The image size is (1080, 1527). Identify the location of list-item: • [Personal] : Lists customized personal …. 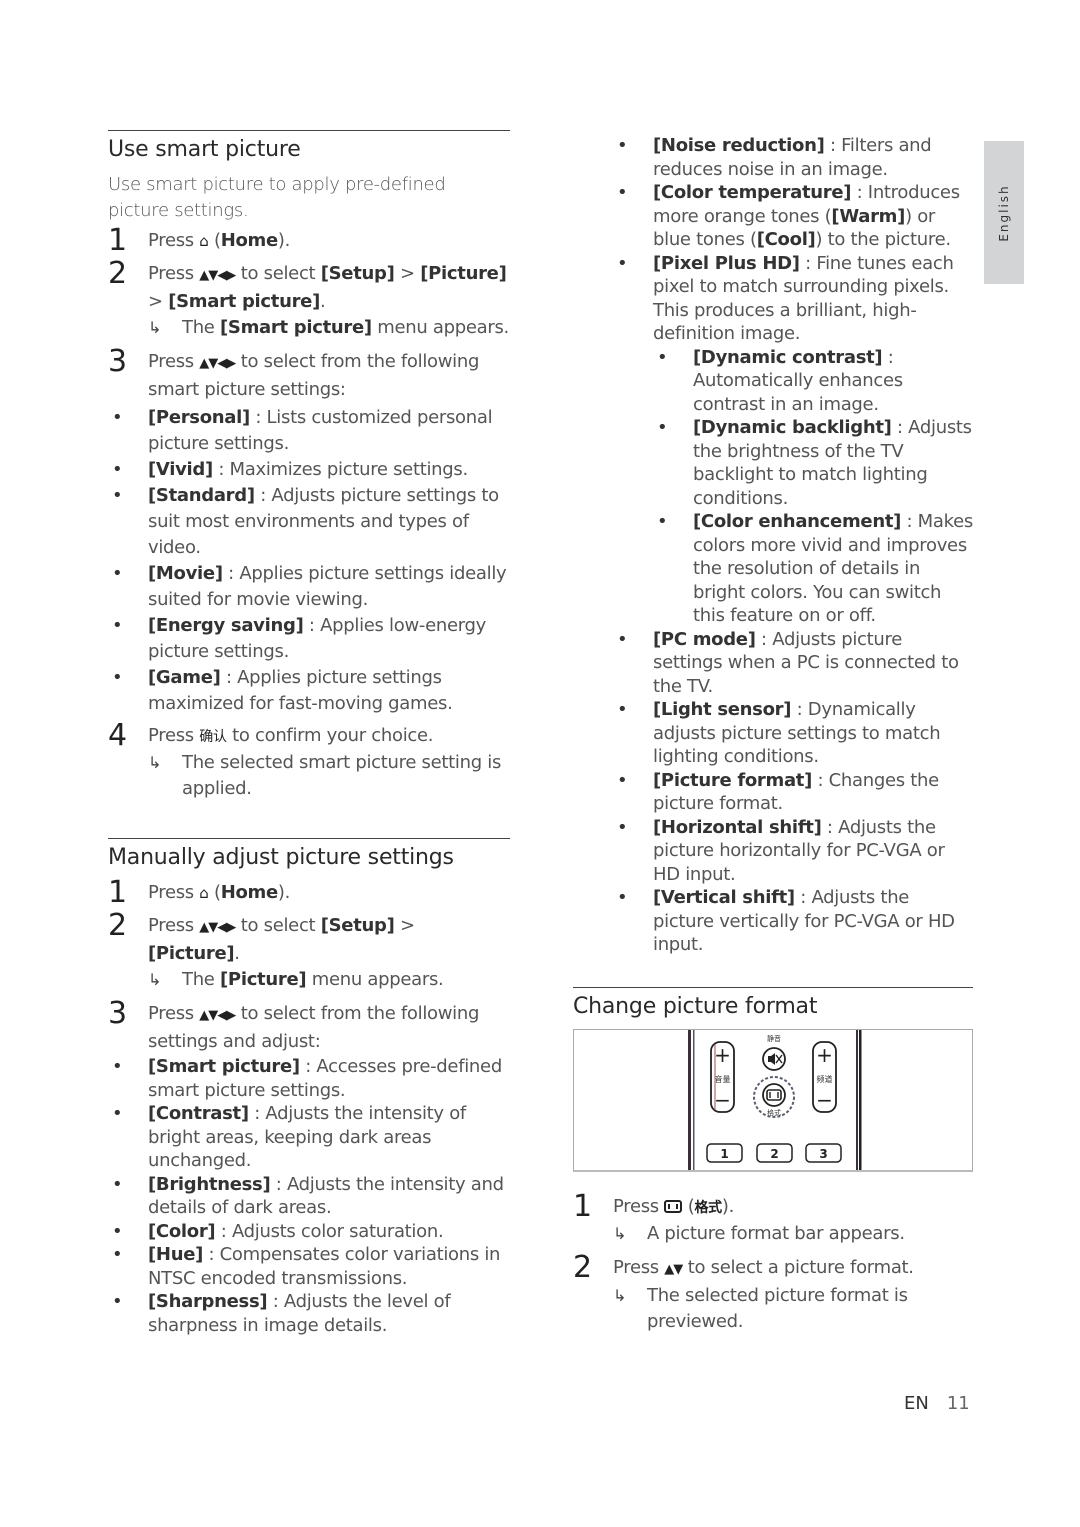
(309, 431).